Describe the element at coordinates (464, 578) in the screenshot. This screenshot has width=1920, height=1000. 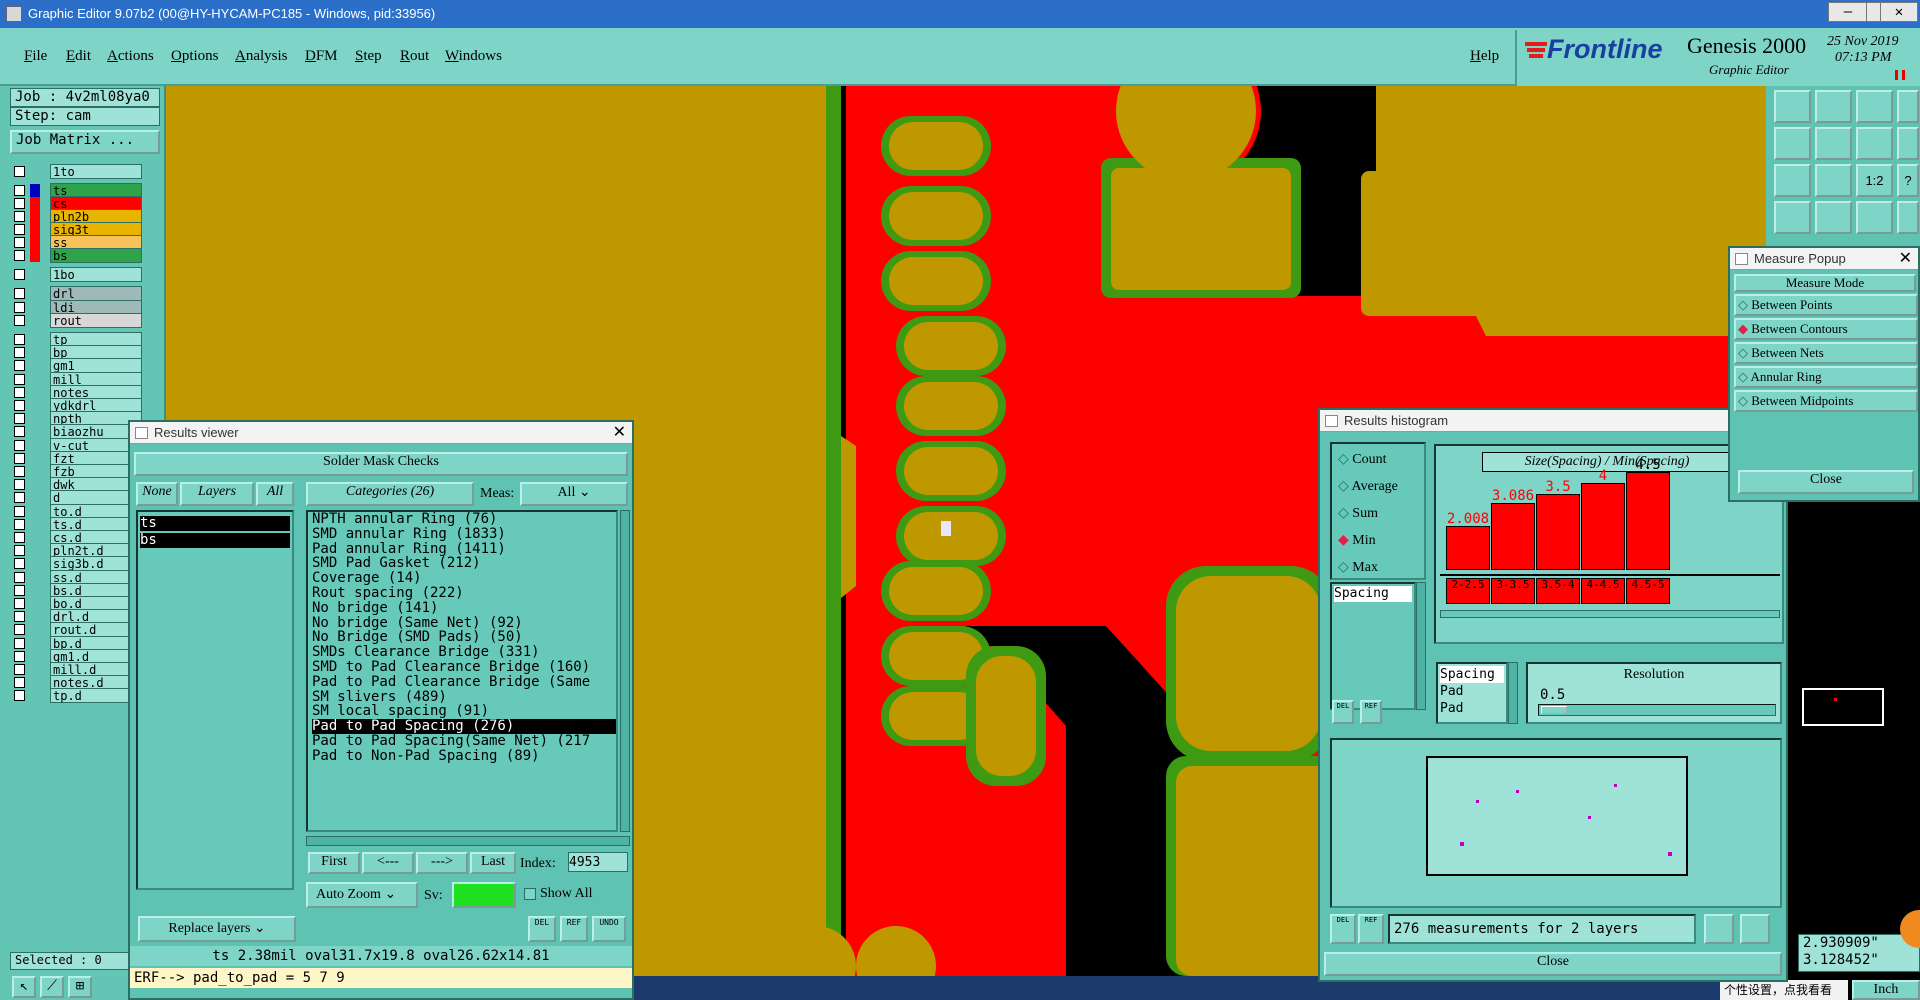
I see `category-item: Coverage (14)` at that location.